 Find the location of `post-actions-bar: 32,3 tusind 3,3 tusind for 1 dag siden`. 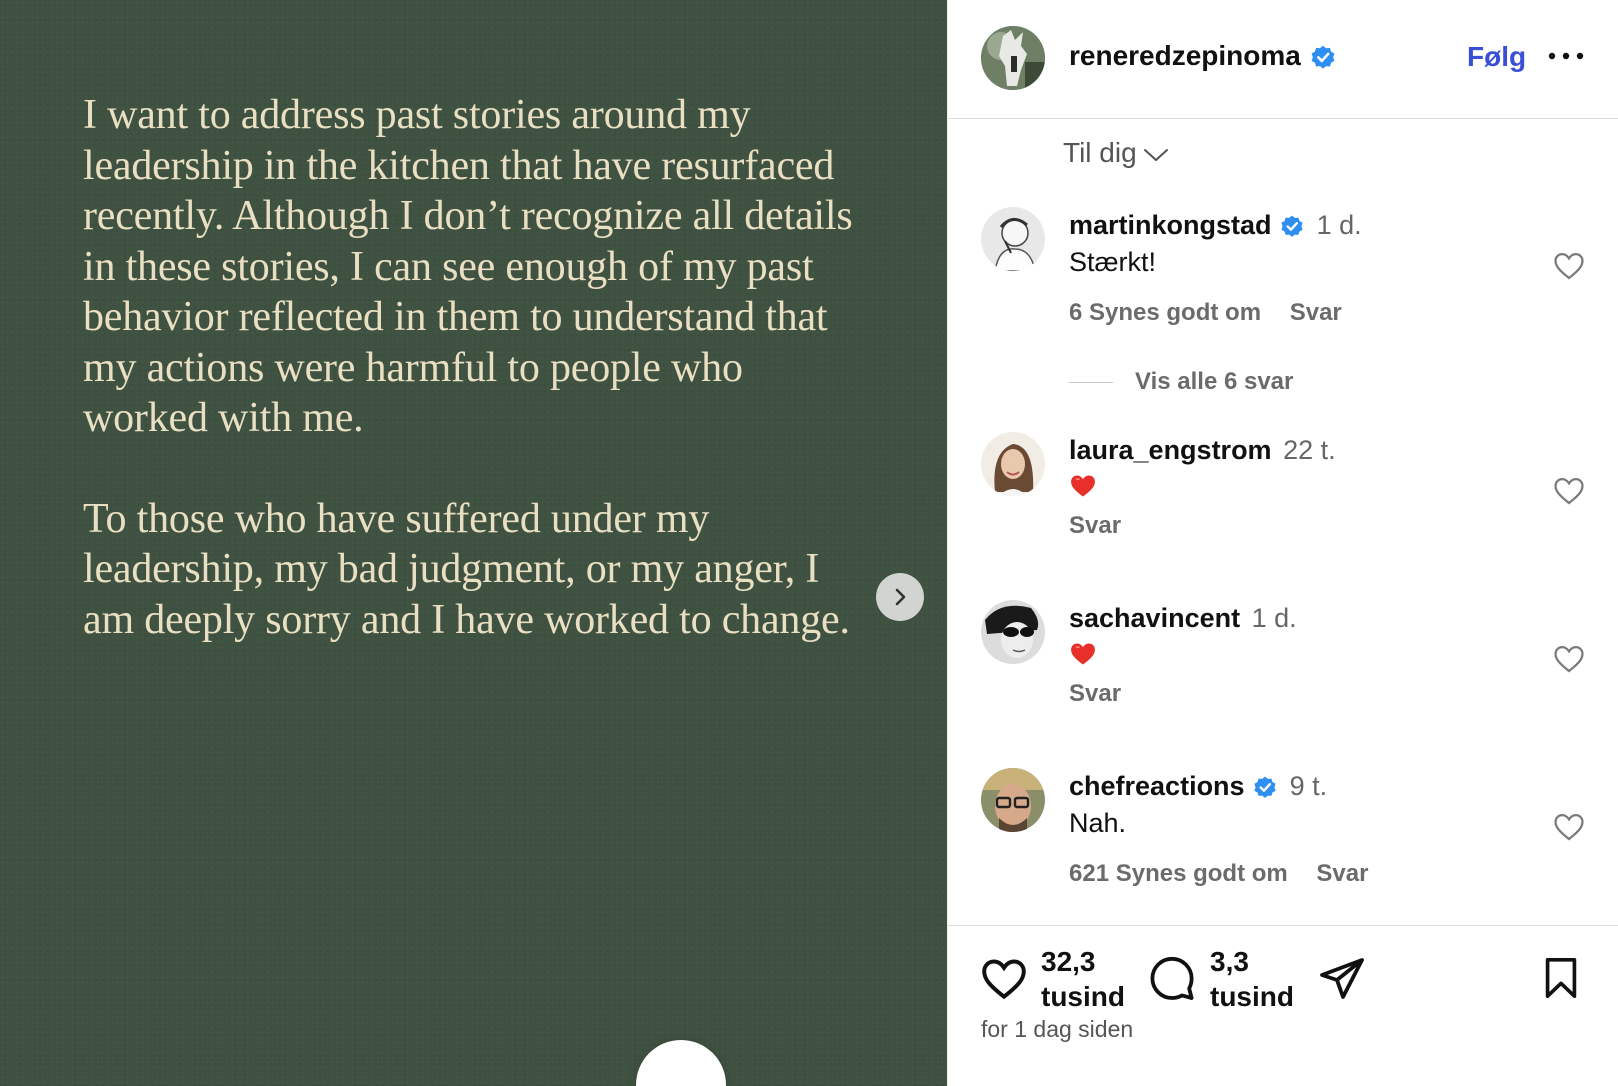

post-actions-bar: 32,3 tusind 3,3 tusind for 1 dag siden is located at coordinates (1283, 1005).